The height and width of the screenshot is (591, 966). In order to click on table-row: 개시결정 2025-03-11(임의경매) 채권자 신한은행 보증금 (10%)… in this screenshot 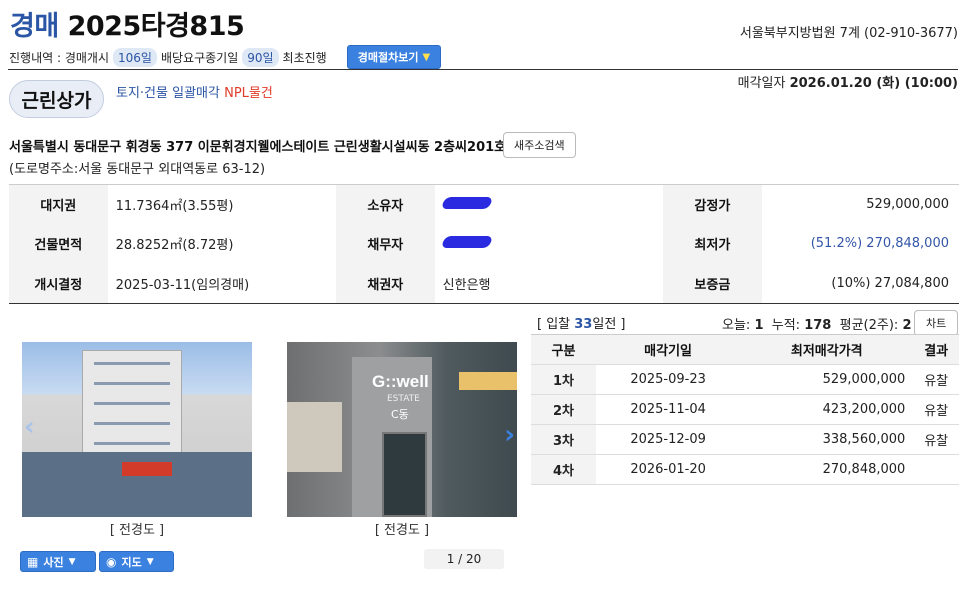, I will do `click(484, 283)`.